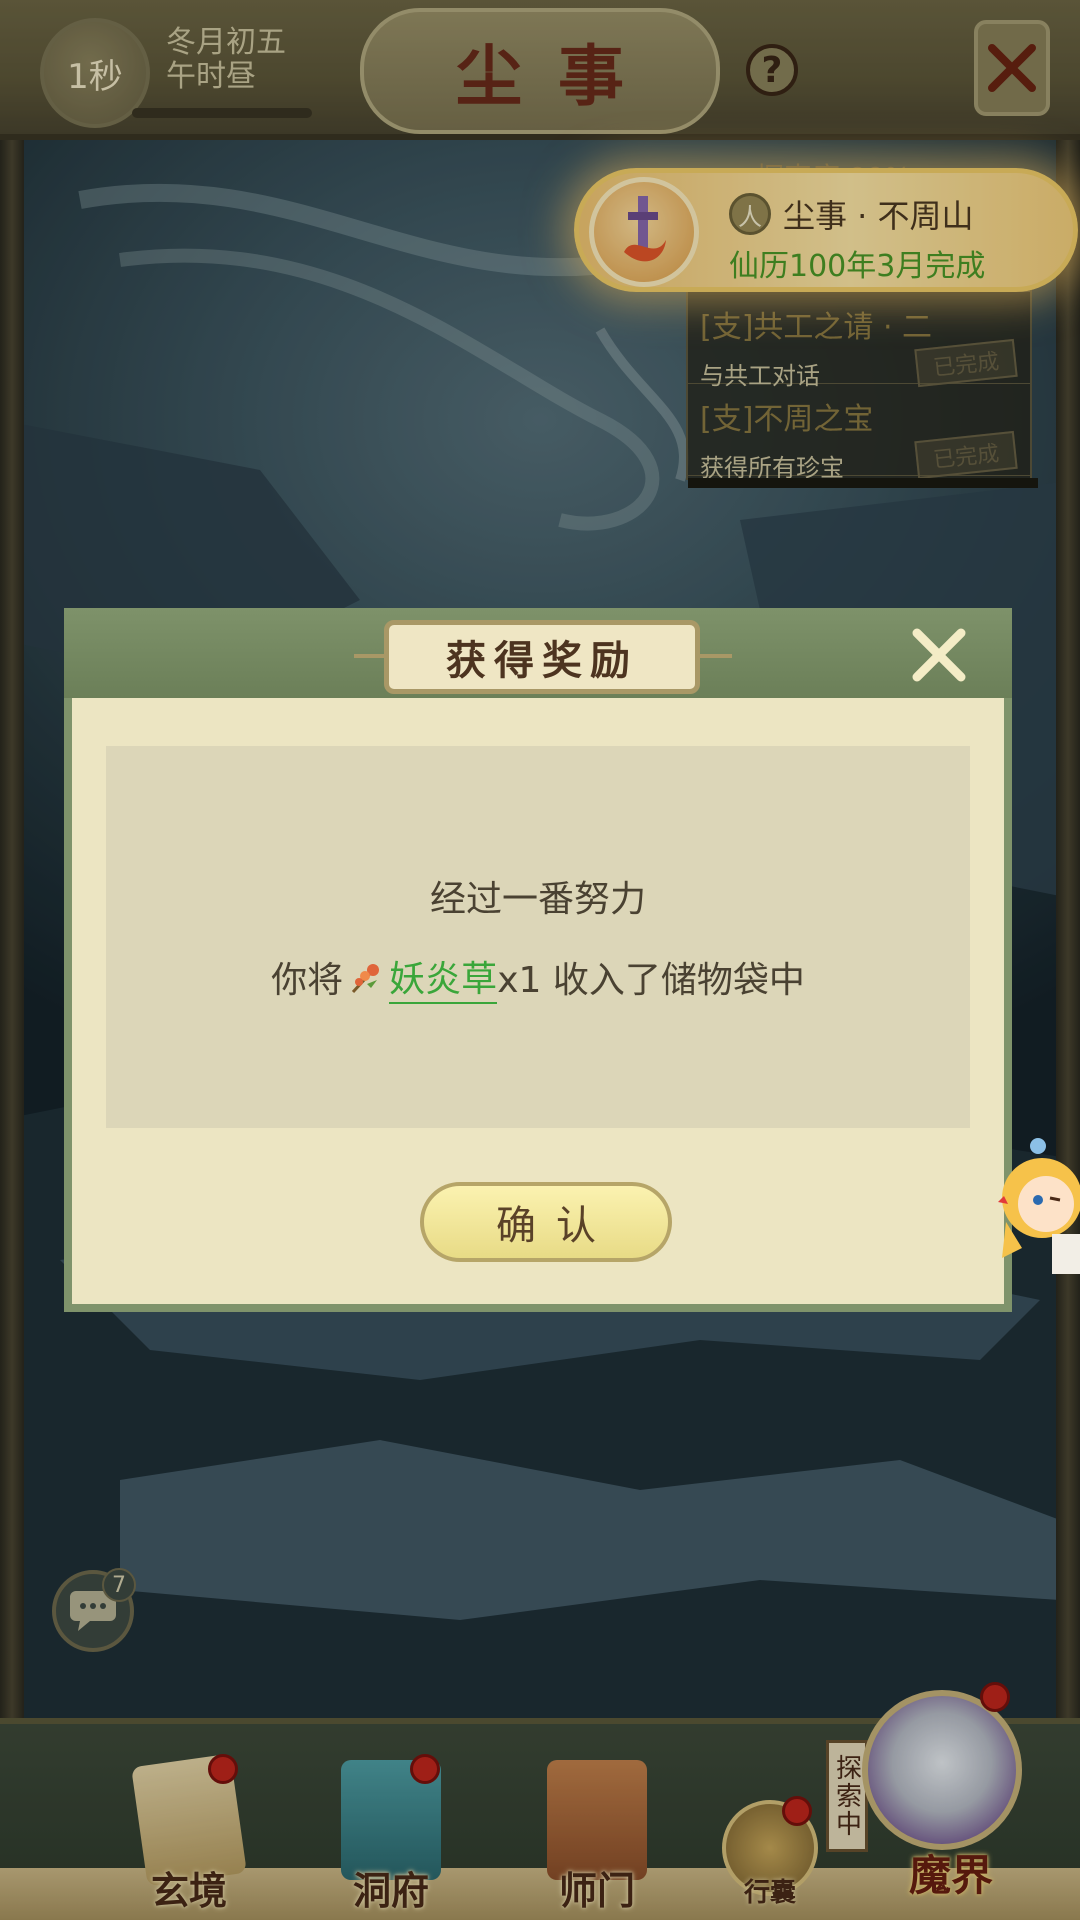 The width and height of the screenshot is (1080, 1920). Describe the element at coordinates (1036, 1208) in the screenshot. I see `mascot-character` at that location.